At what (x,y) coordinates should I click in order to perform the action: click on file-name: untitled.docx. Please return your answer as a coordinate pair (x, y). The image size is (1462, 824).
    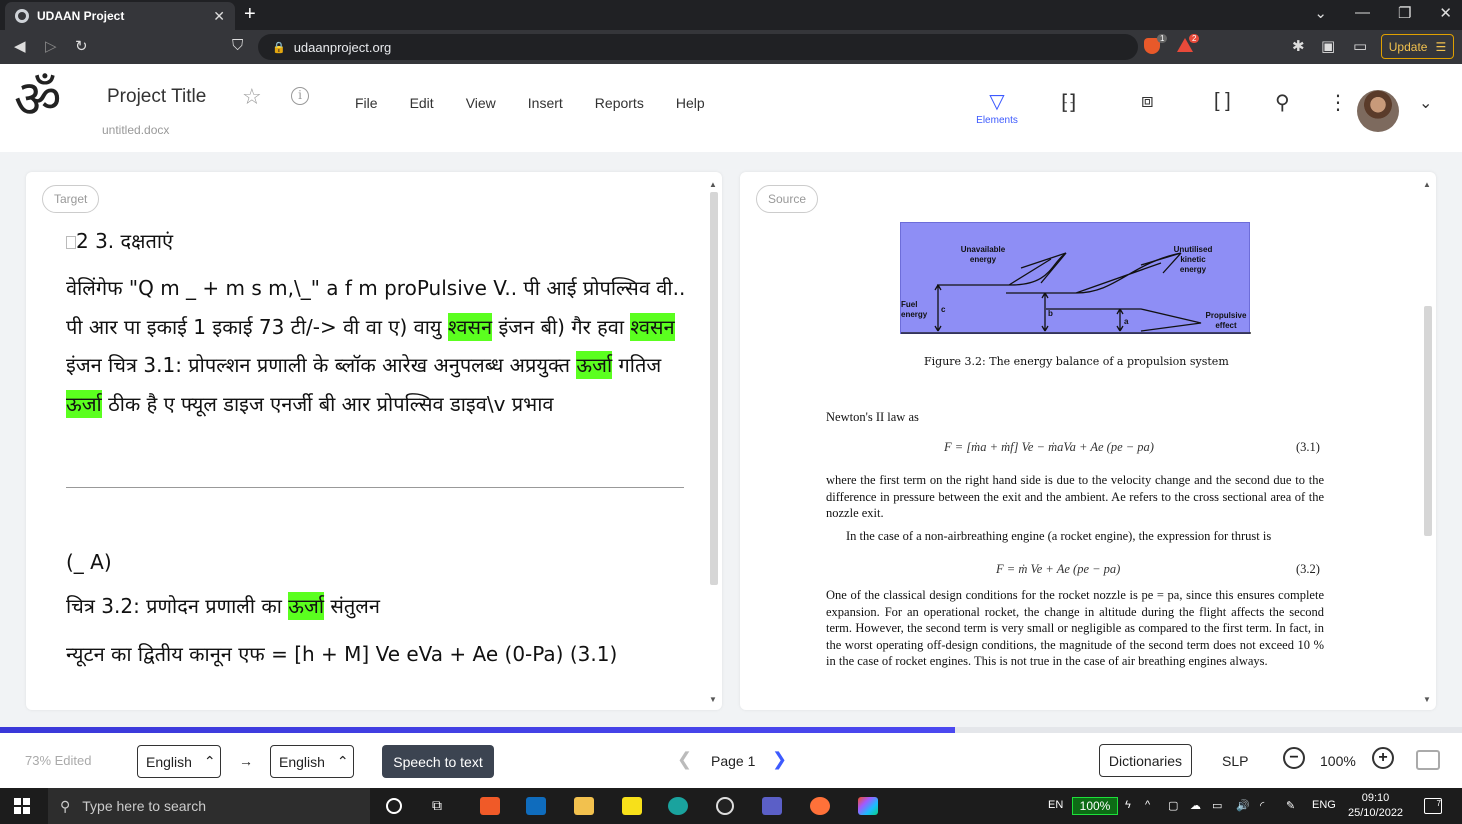
    Looking at the image, I should click on (136, 130).